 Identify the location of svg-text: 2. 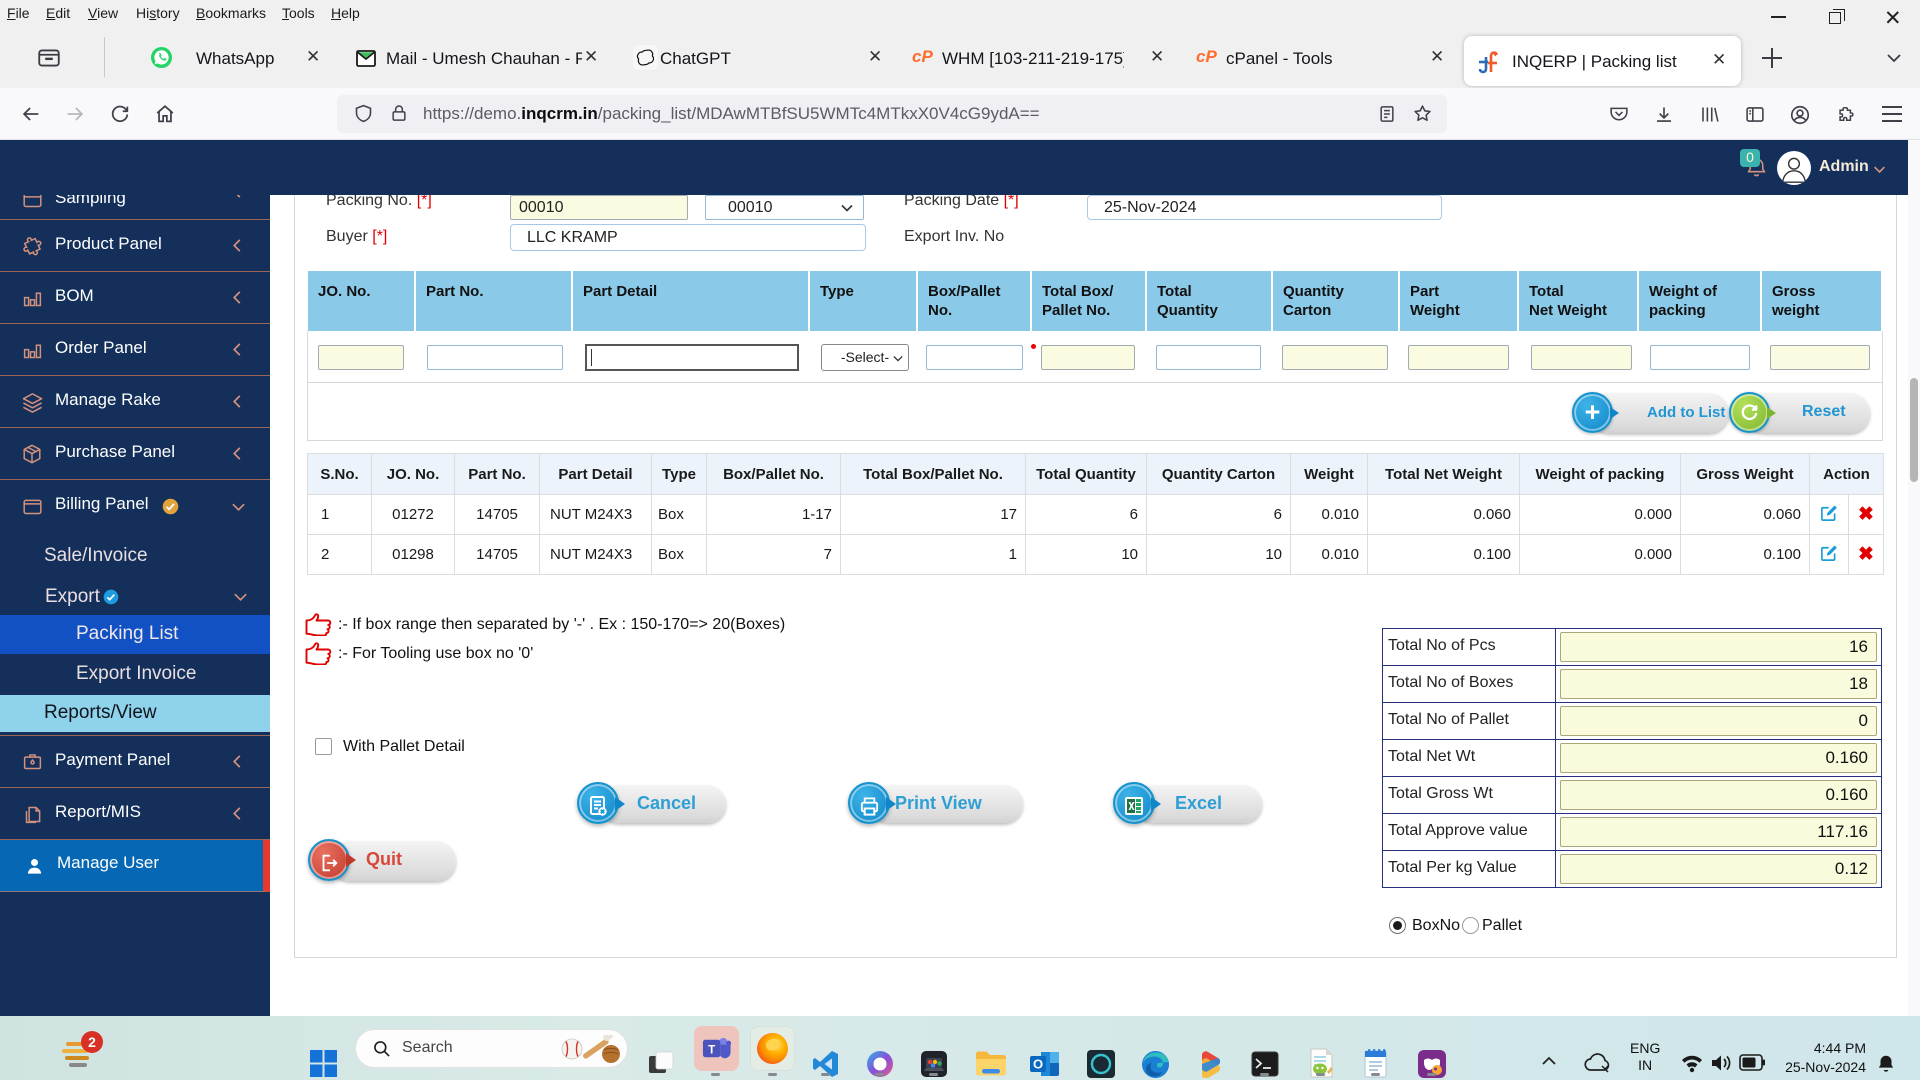
(92, 1042).